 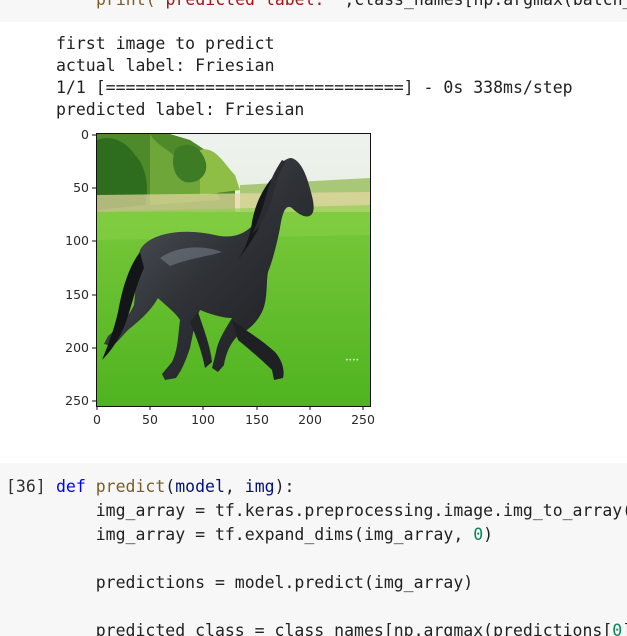 What do you see at coordinates (284, 486) in the screenshot?
I see `paren-close: ):` at bounding box center [284, 486].